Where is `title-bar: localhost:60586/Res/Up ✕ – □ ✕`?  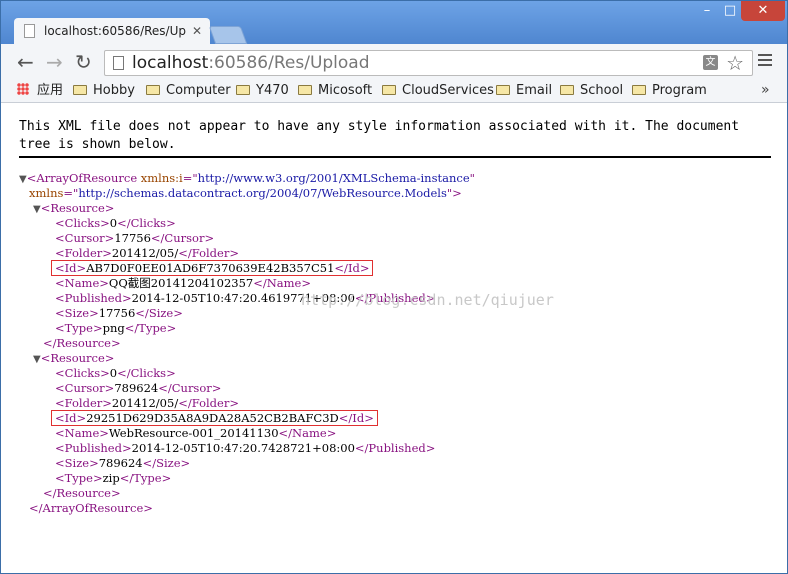 title-bar: localhost:60586/Res/Up ✕ – □ ✕ is located at coordinates (394, 22).